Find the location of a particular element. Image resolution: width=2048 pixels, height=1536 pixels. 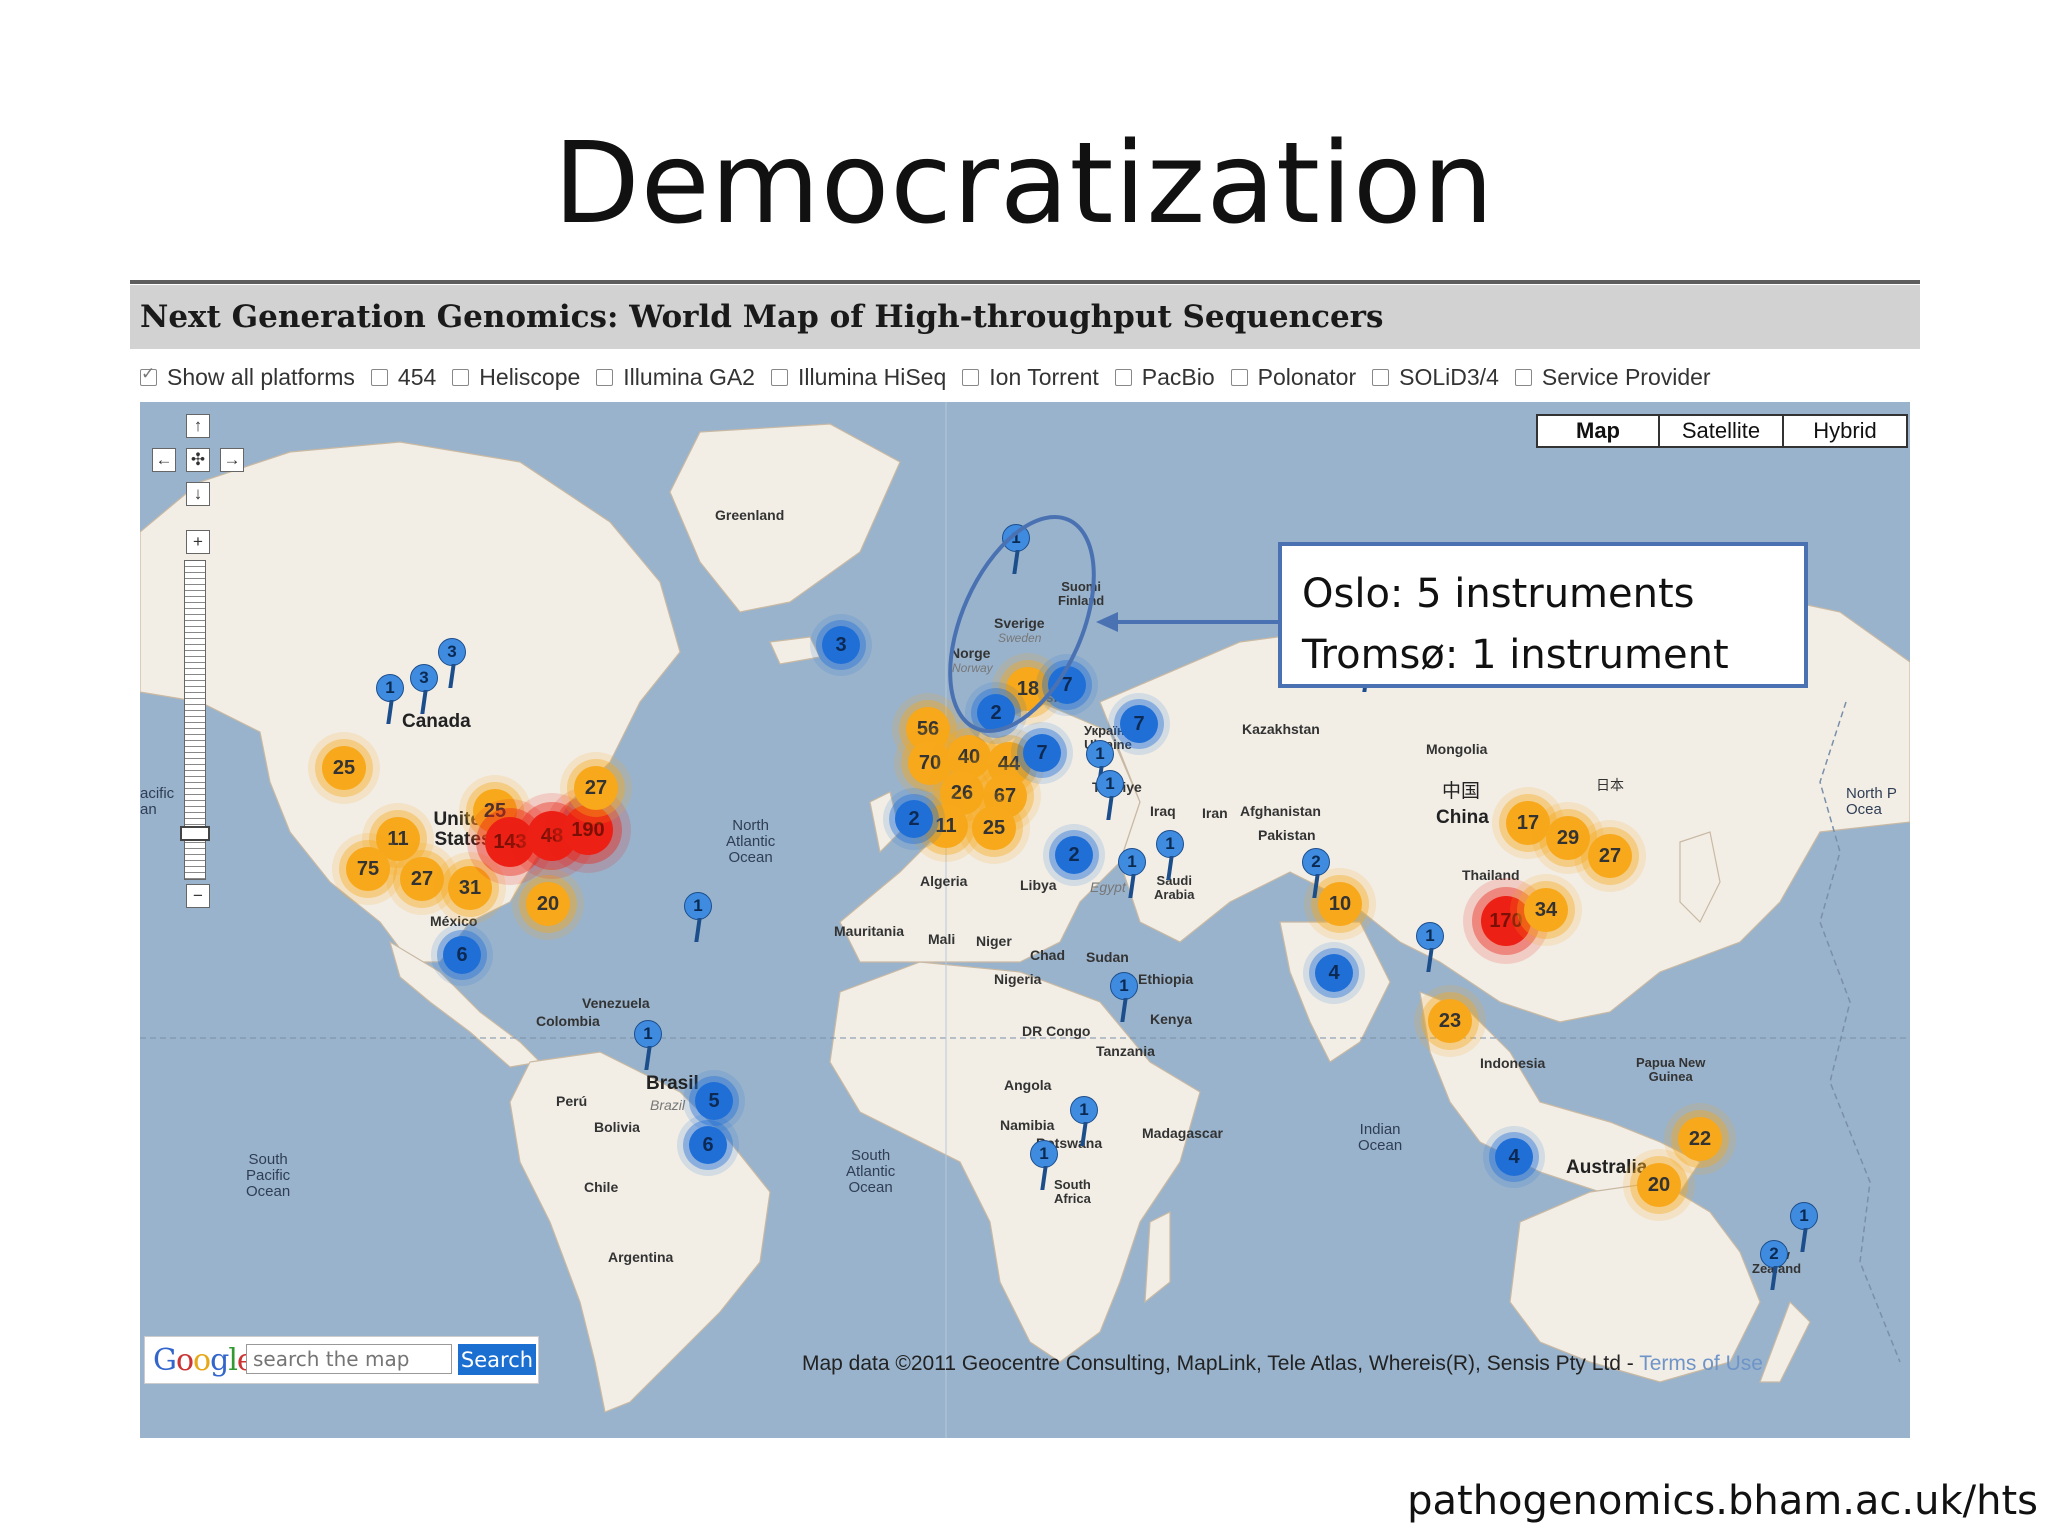

checkbox-show-all is located at coordinates (148, 375).